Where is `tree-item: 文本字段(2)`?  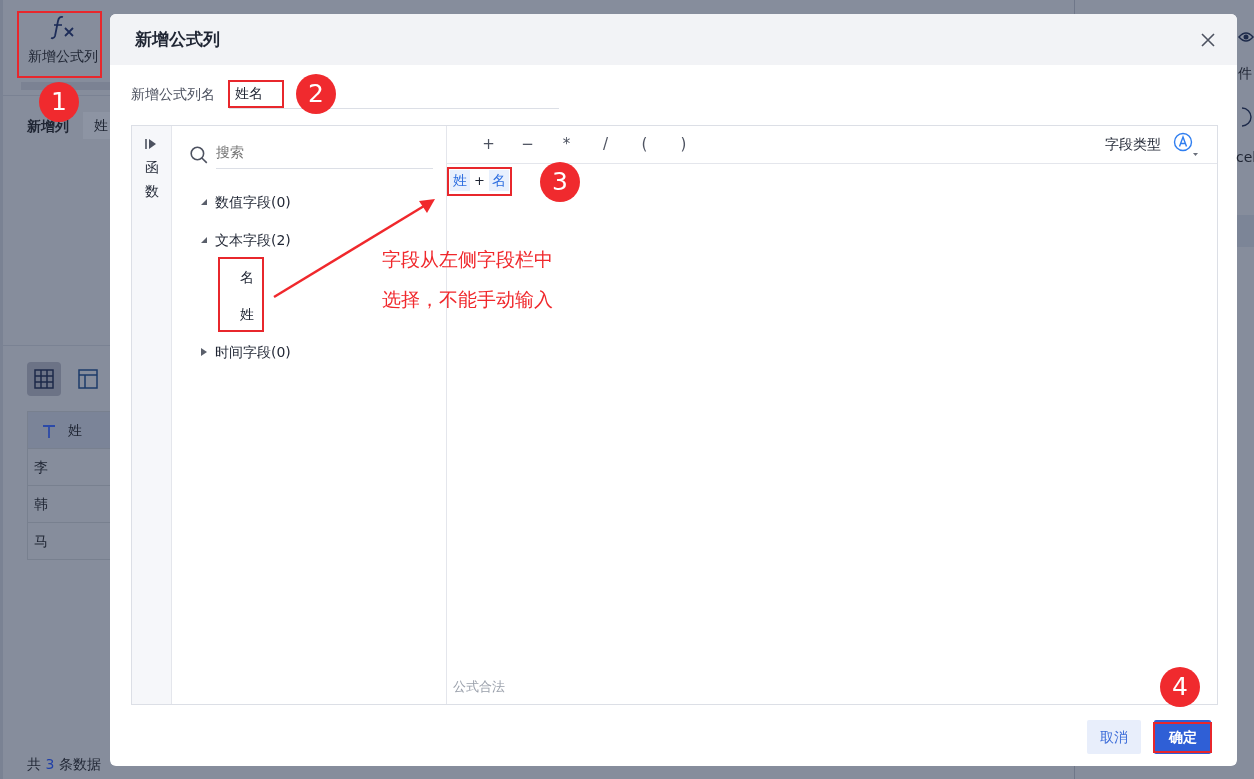 tree-item: 文本字段(2) is located at coordinates (245, 240).